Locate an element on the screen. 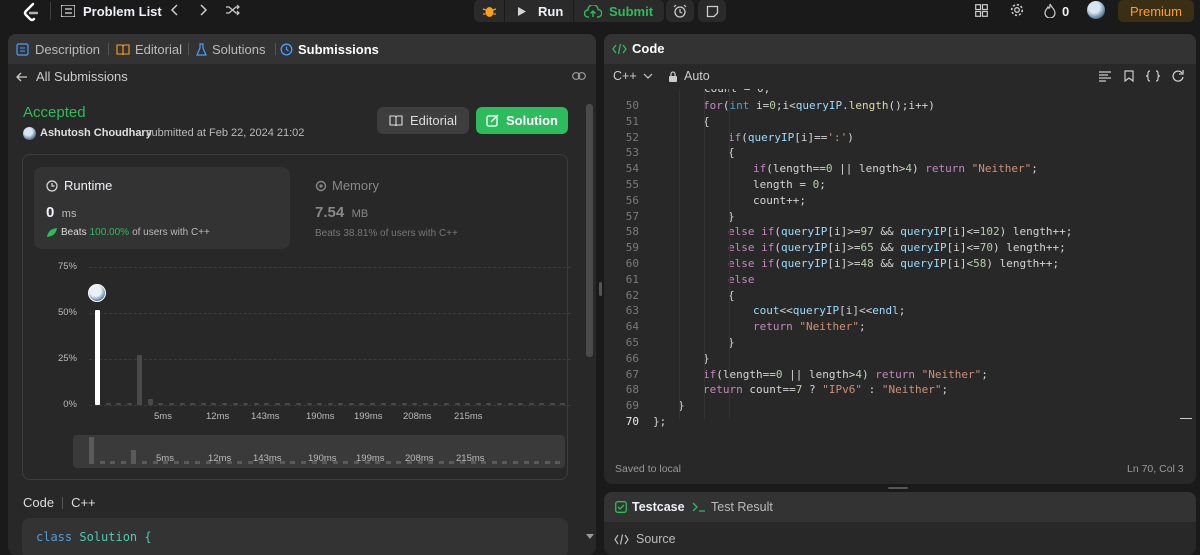  auto-mode: Auto is located at coordinates (689, 76).